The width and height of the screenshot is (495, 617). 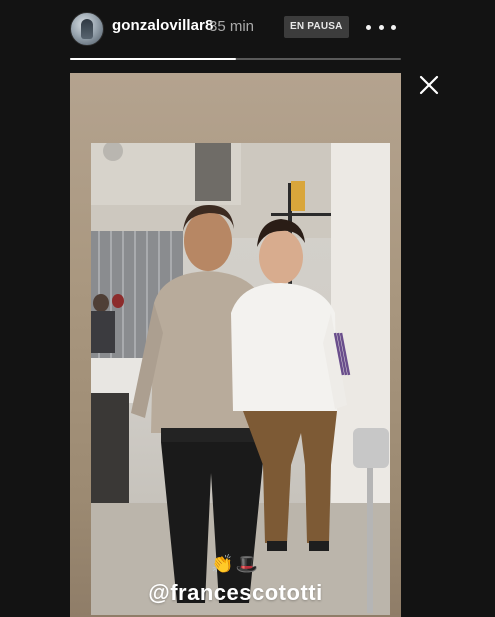 What do you see at coordinates (235, 593) in the screenshot?
I see `mention-sticker: @francescototti` at bounding box center [235, 593].